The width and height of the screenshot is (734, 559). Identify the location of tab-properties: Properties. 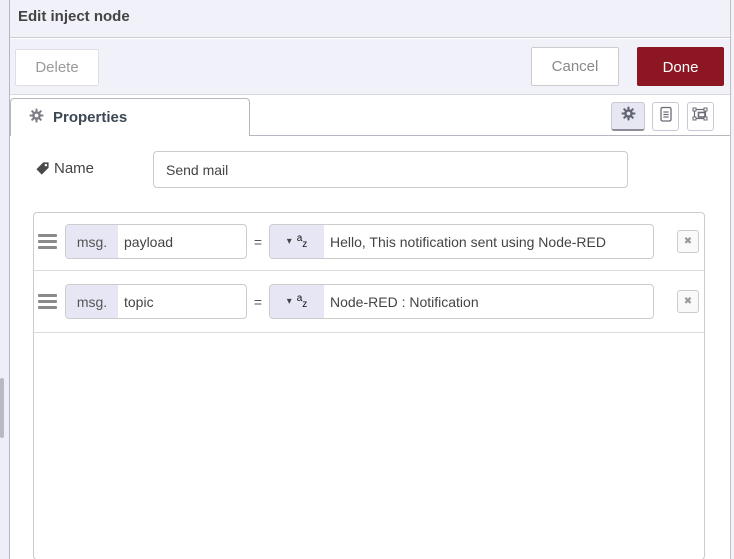
(130, 117).